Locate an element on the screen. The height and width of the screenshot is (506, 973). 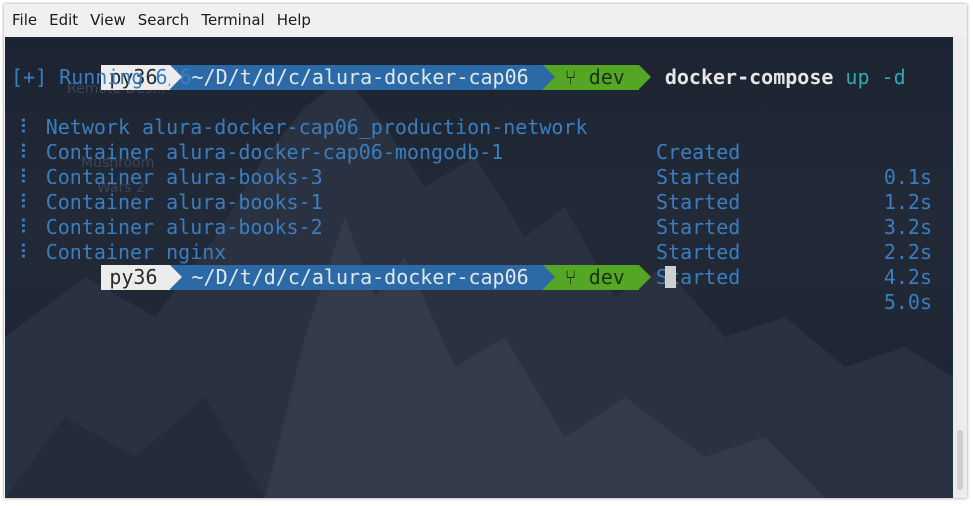
status-line: [+] Running 6/6 is located at coordinates (479, 77).